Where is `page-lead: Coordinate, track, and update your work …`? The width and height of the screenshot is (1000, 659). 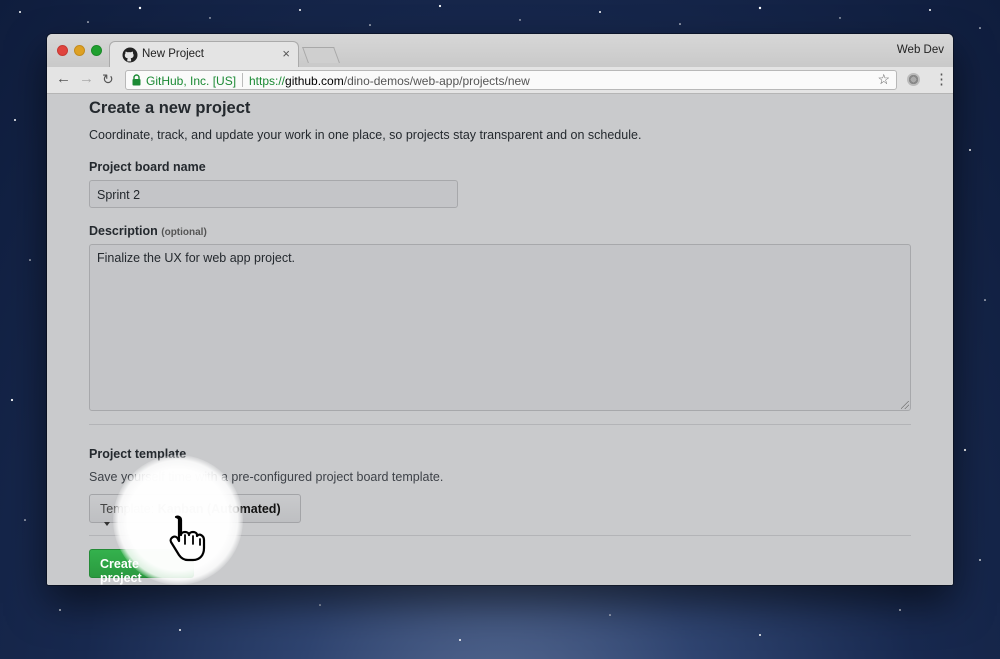
page-lead: Coordinate, track, and update your work … is located at coordinates (365, 135).